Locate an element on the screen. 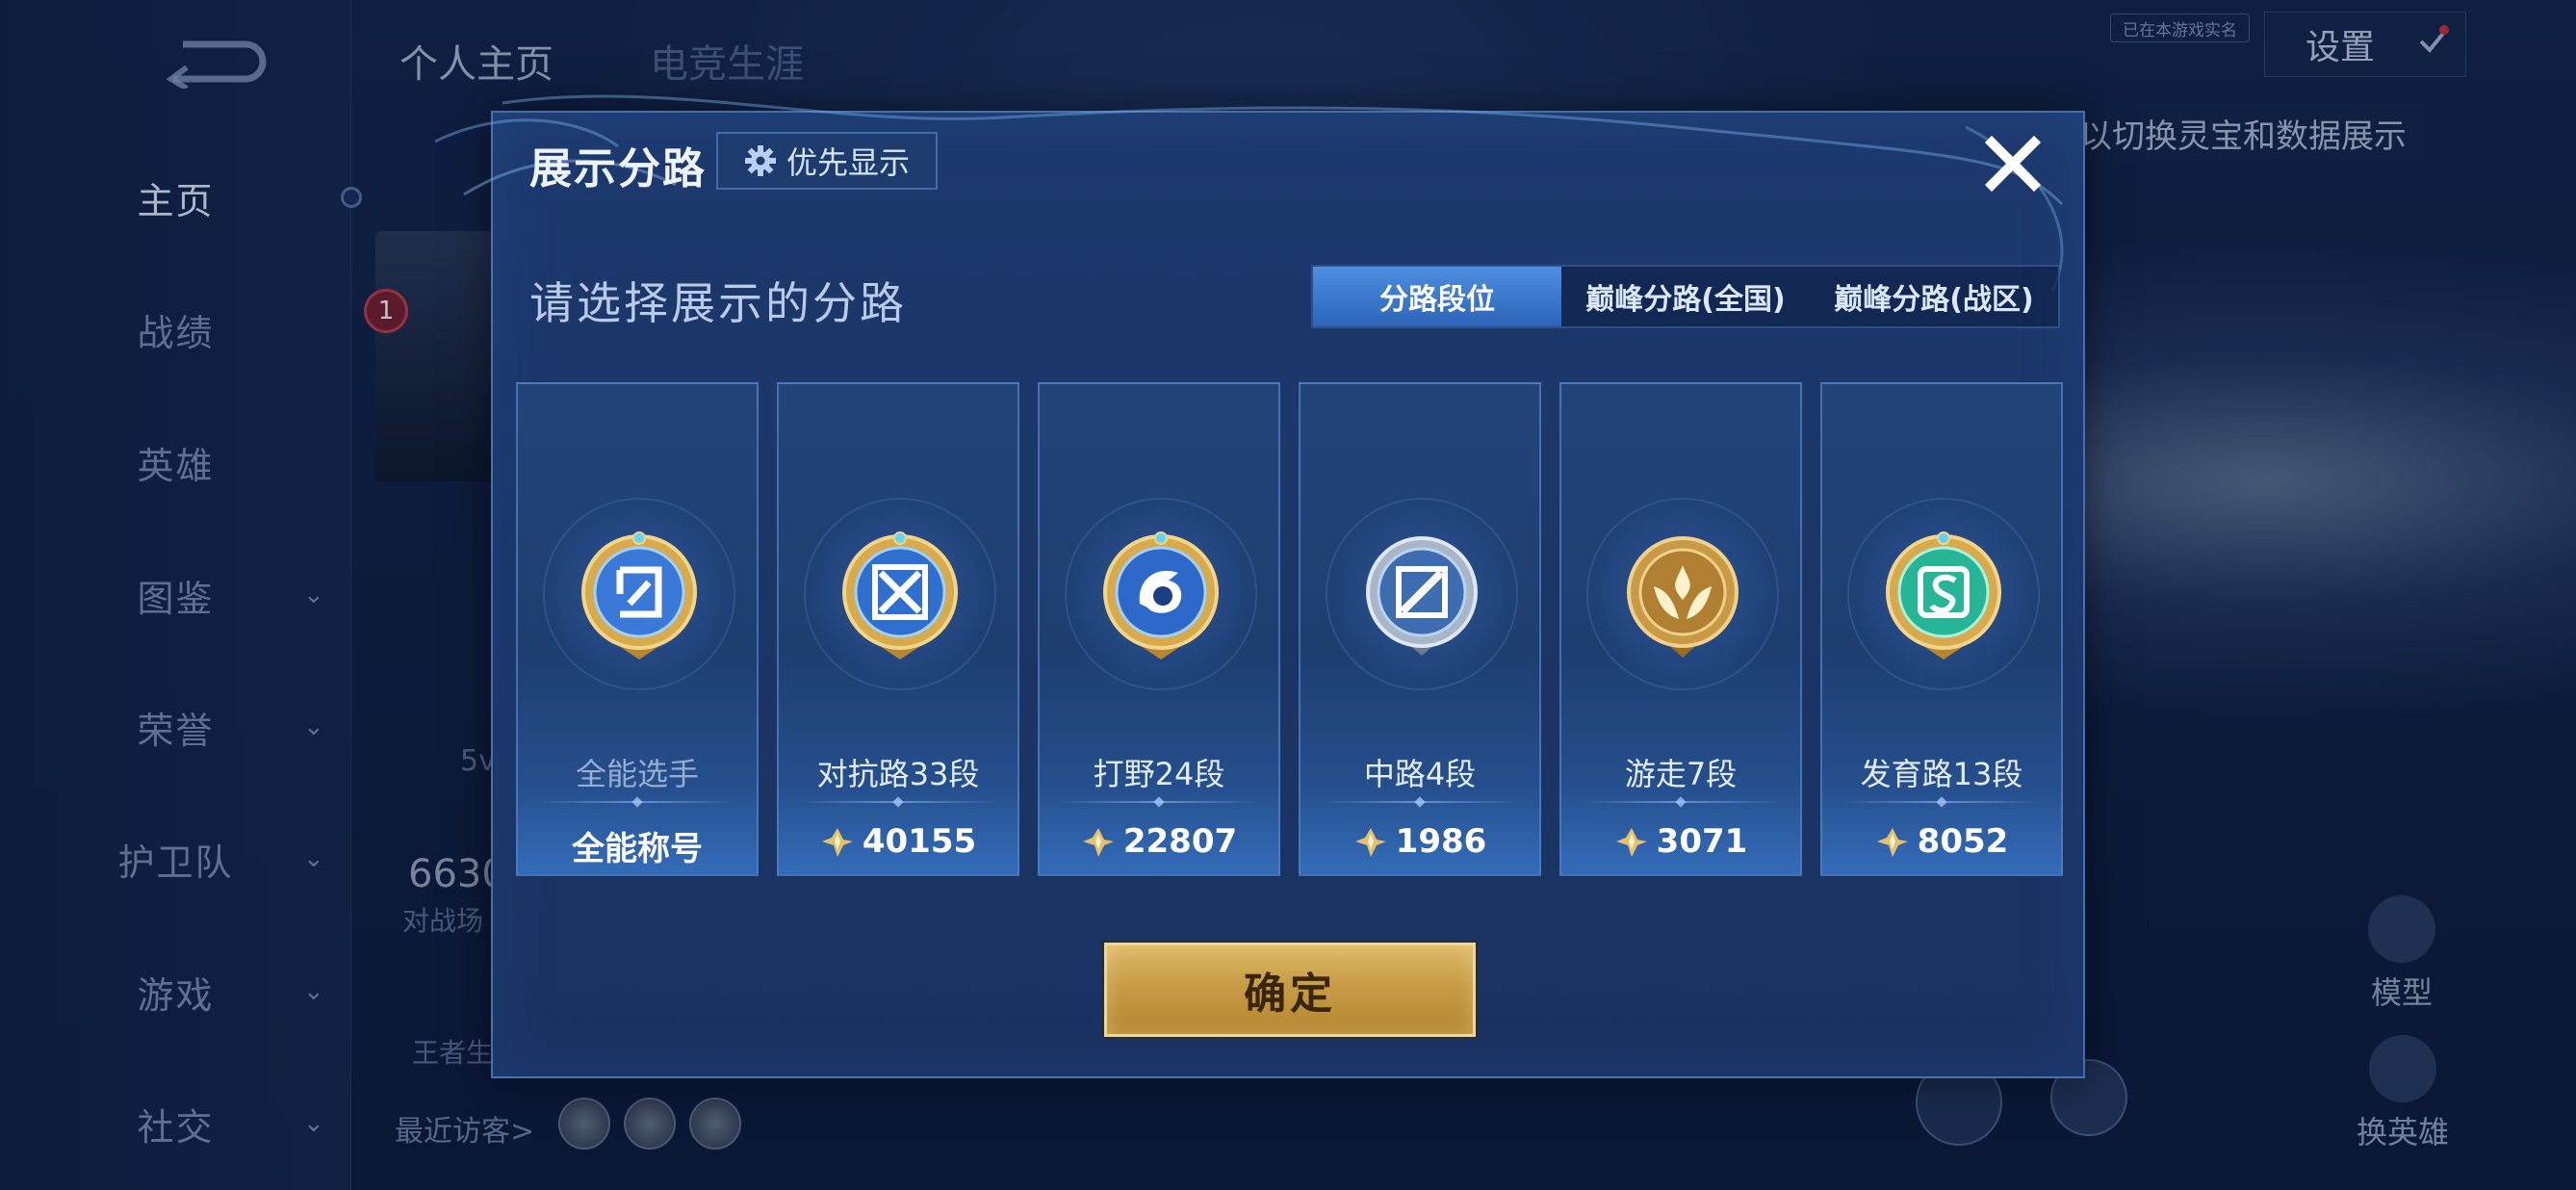  dialog-subtitle: 请选择展示的分路 is located at coordinates (718, 303).